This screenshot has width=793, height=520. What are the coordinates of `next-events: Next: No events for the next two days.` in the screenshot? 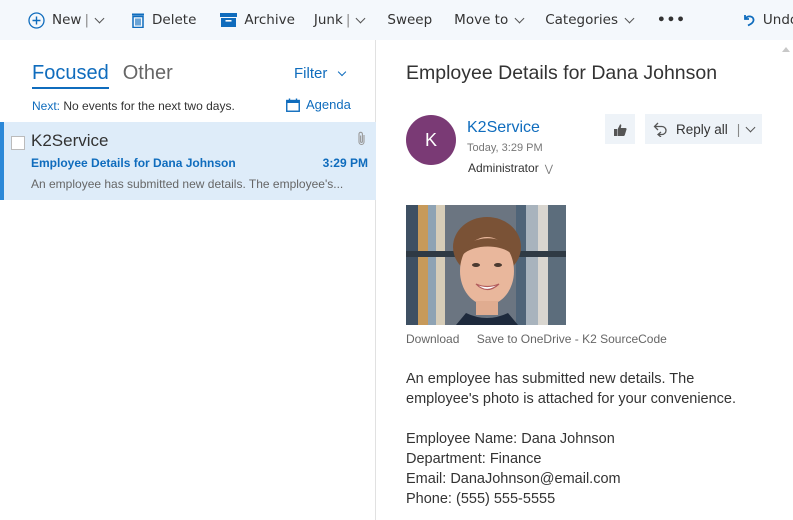 It's located at (133, 106).